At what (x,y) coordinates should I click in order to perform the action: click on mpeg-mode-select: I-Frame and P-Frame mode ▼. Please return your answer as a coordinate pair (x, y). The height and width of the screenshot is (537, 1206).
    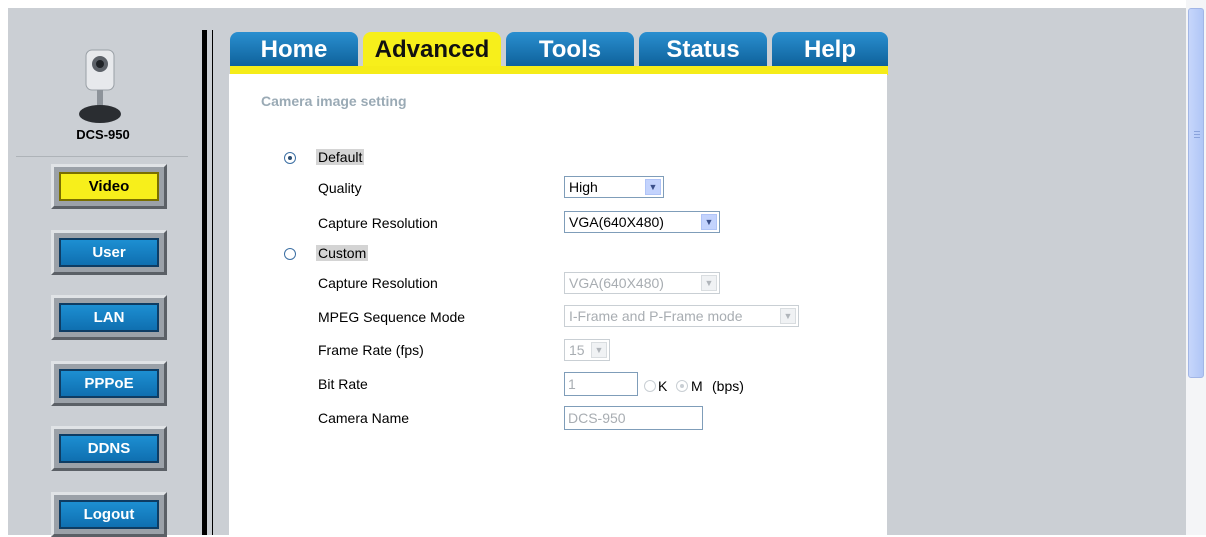
    Looking at the image, I should click on (681, 316).